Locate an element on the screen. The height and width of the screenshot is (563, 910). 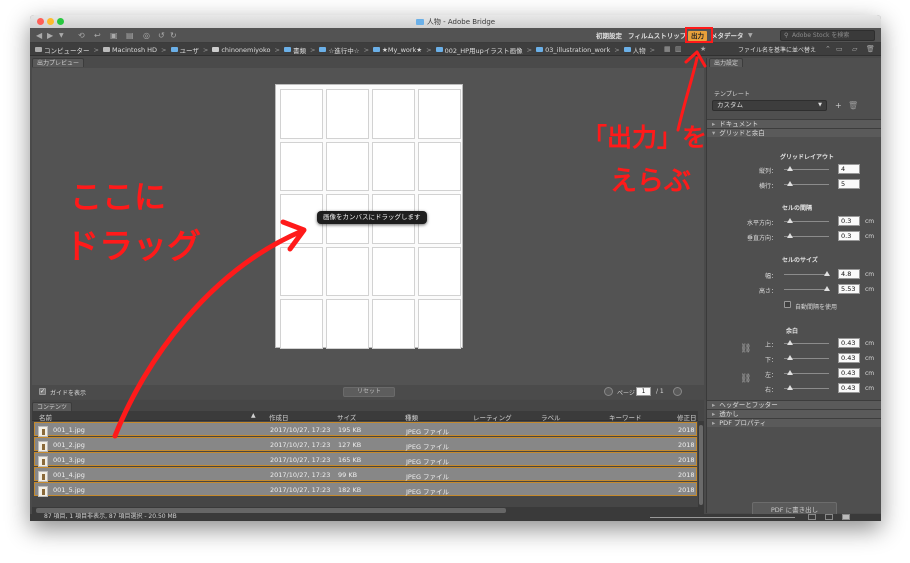
workspace-essentials: 初期設定 is located at coordinates (609, 36).